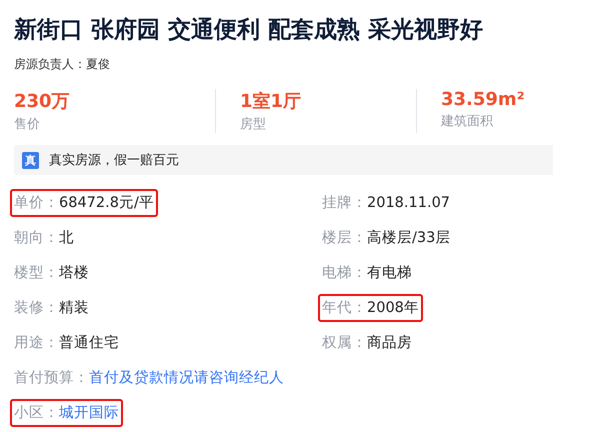  Describe the element at coordinates (36, 308) in the screenshot. I see `detail-label: 装修：` at that location.